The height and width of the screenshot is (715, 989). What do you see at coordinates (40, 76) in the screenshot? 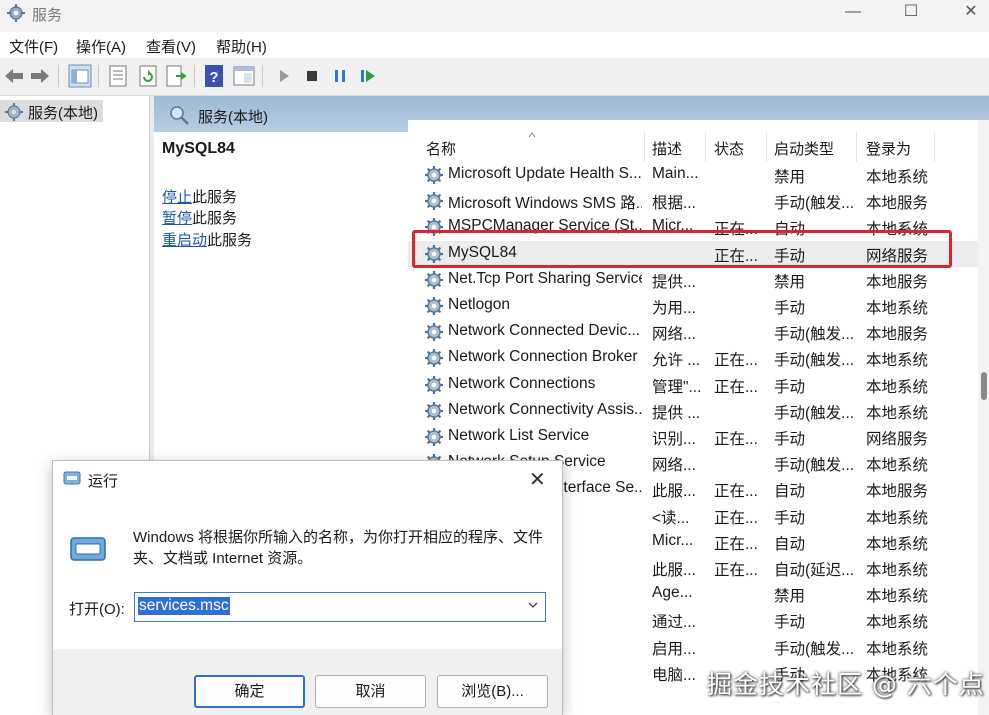
I see `forward-icon` at bounding box center [40, 76].